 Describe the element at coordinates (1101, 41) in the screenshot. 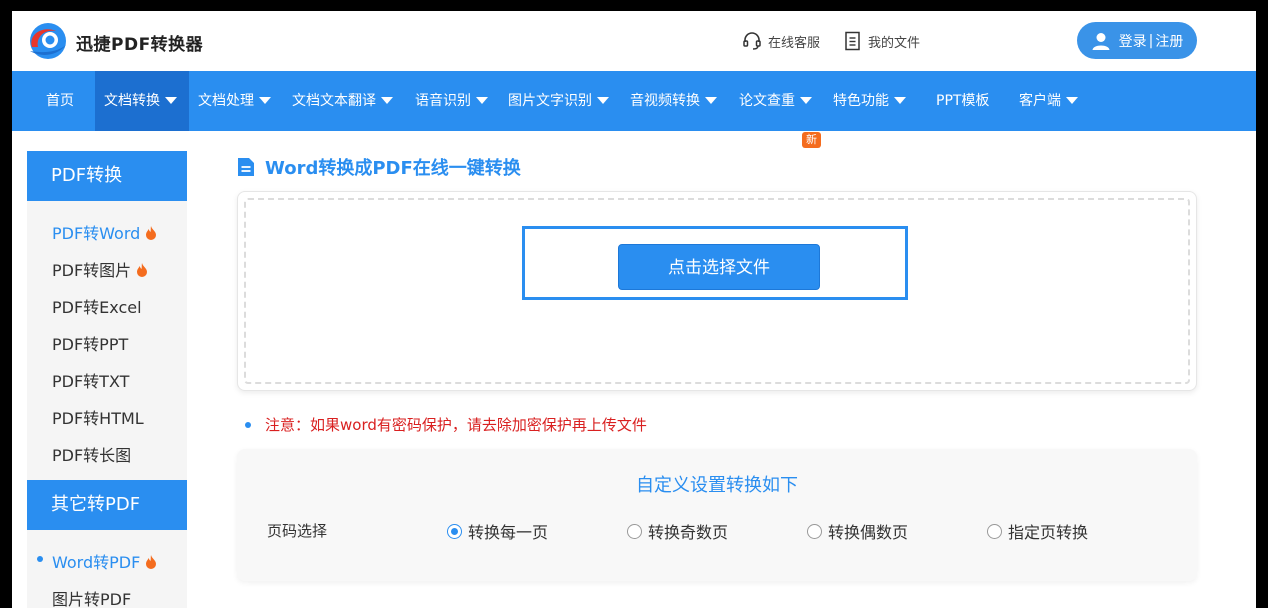

I see `user-avatar-icon` at that location.